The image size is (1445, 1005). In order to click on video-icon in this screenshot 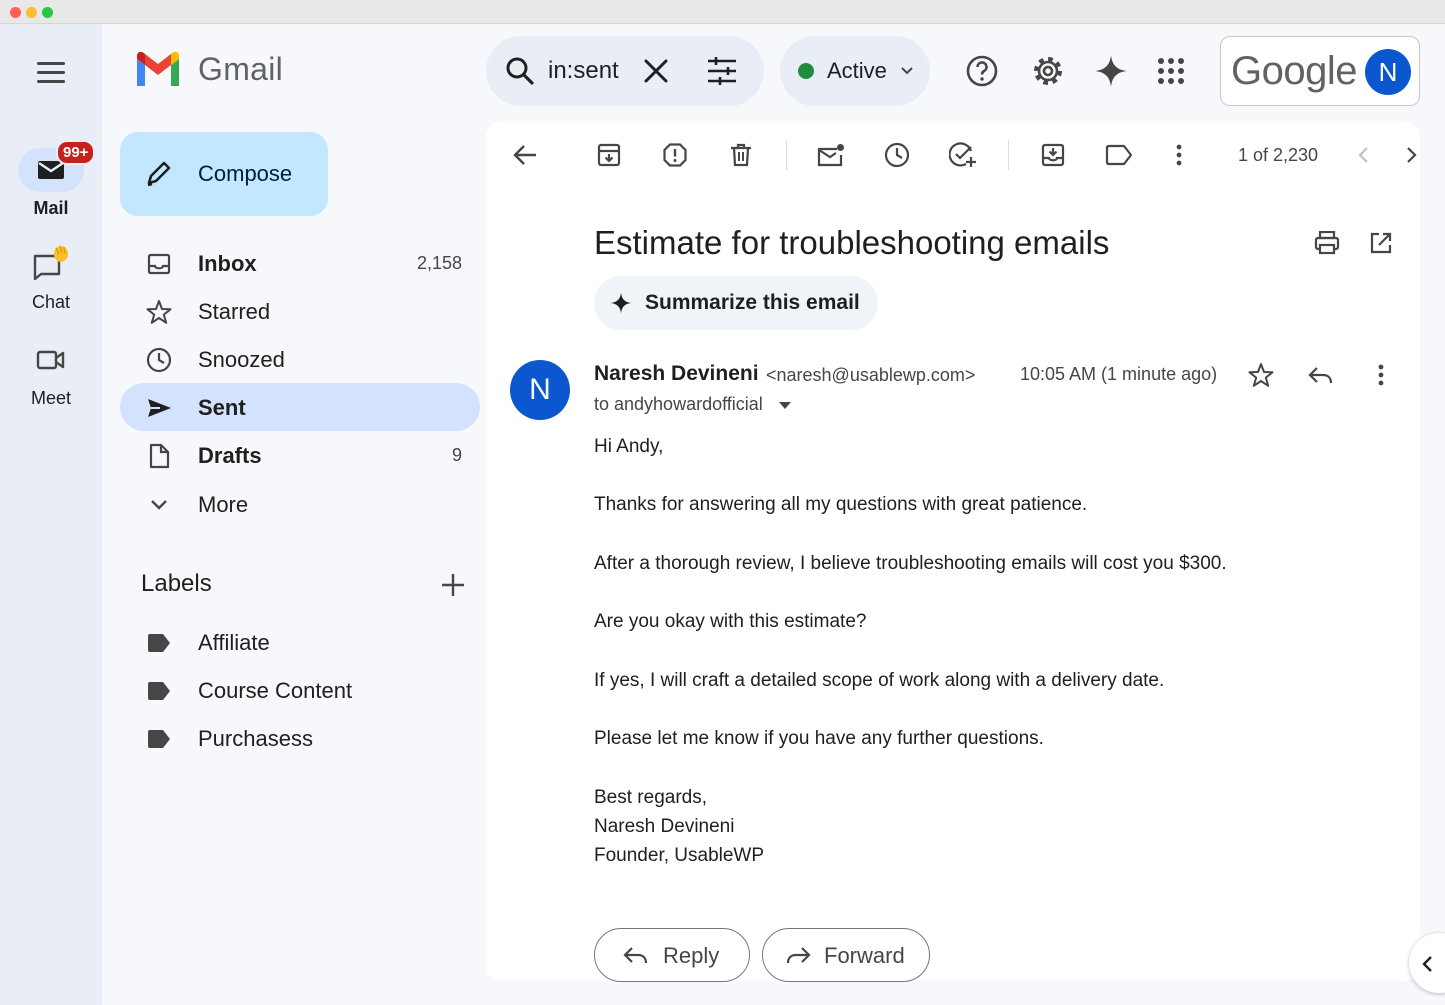, I will do `click(50, 360)`.